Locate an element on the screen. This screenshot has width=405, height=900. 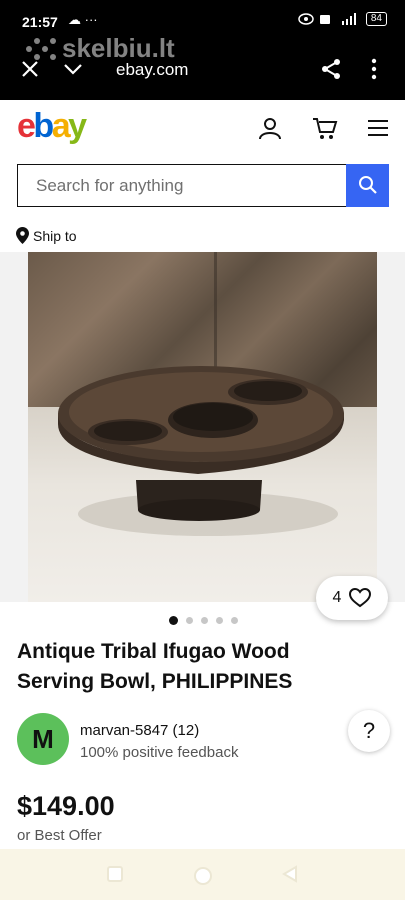
system-nav-bar is located at coordinates (202, 874).